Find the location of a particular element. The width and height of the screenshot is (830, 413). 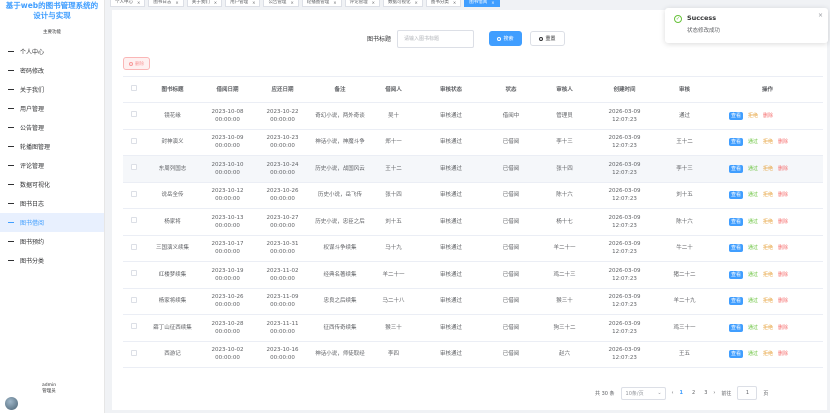

sidebar-item: 用户管理 is located at coordinates (52, 108).